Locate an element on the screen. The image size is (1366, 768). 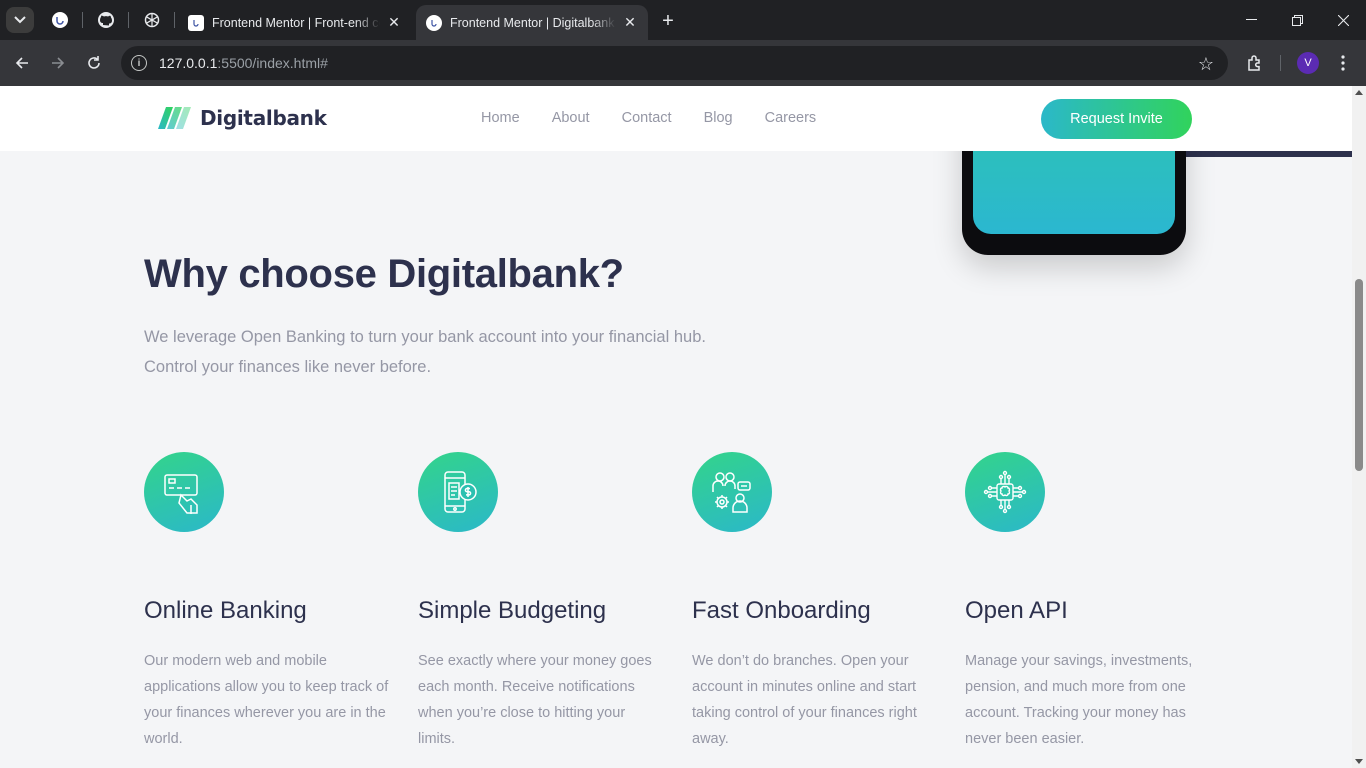
browser-toolbar: i 127.0.0.1:5500/index.html# ☆ V is located at coordinates (683, 63).